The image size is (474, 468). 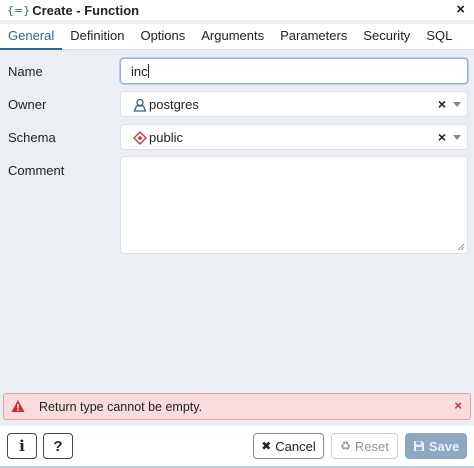 I want to click on tab-definition: Definition, so click(x=97, y=36).